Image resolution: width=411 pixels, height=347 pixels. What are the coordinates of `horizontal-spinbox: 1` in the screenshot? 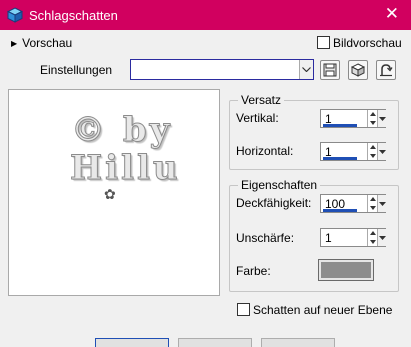 It's located at (353, 151).